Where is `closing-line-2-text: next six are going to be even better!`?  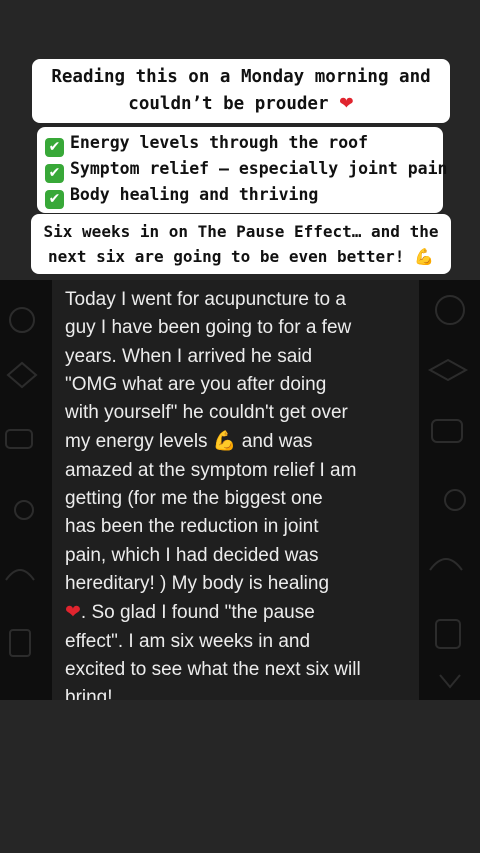 closing-line-2-text: next six are going to be even better! is located at coordinates (226, 256).